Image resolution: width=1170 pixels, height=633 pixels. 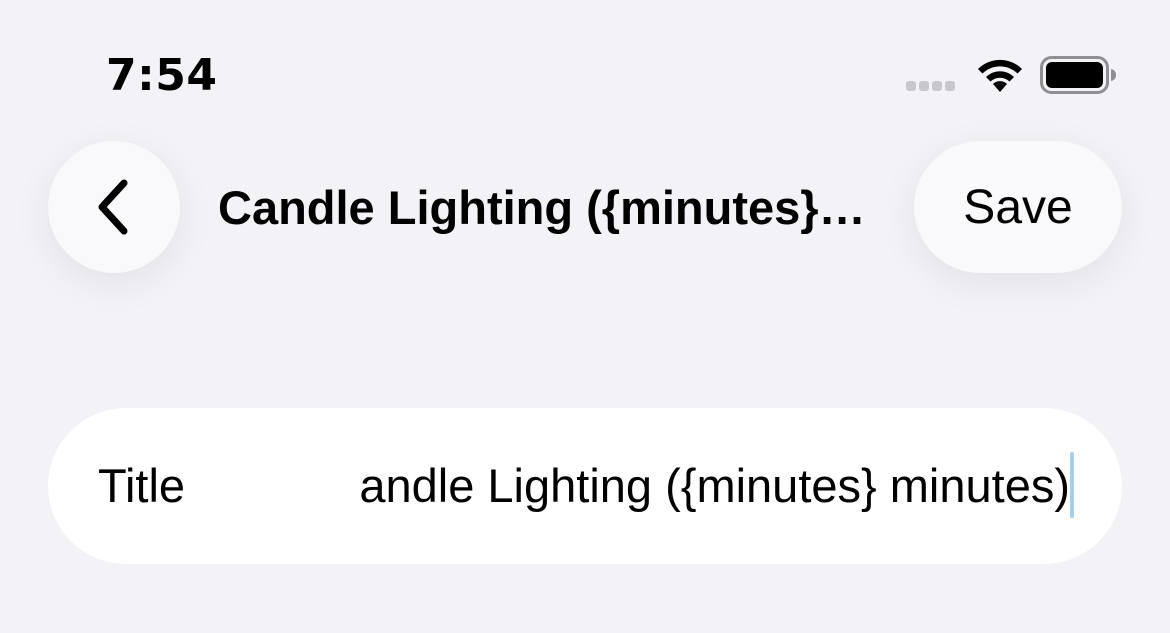 What do you see at coordinates (162, 75) in the screenshot?
I see `status-time: 7:54` at bounding box center [162, 75].